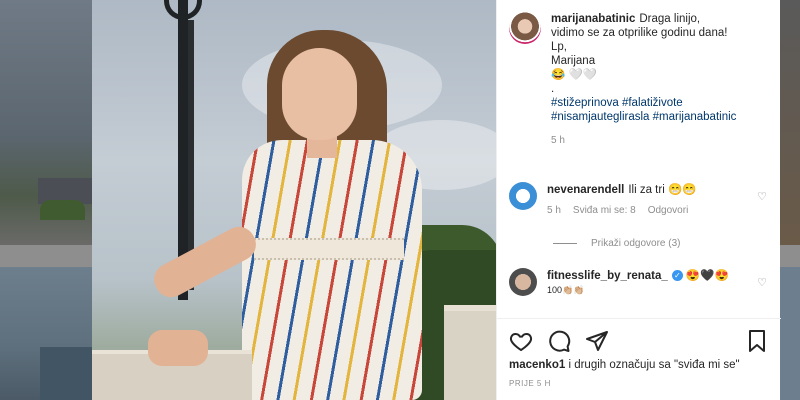  Describe the element at coordinates (585, 190) in the screenshot. I see `comment-username: nevenarendell` at that location.